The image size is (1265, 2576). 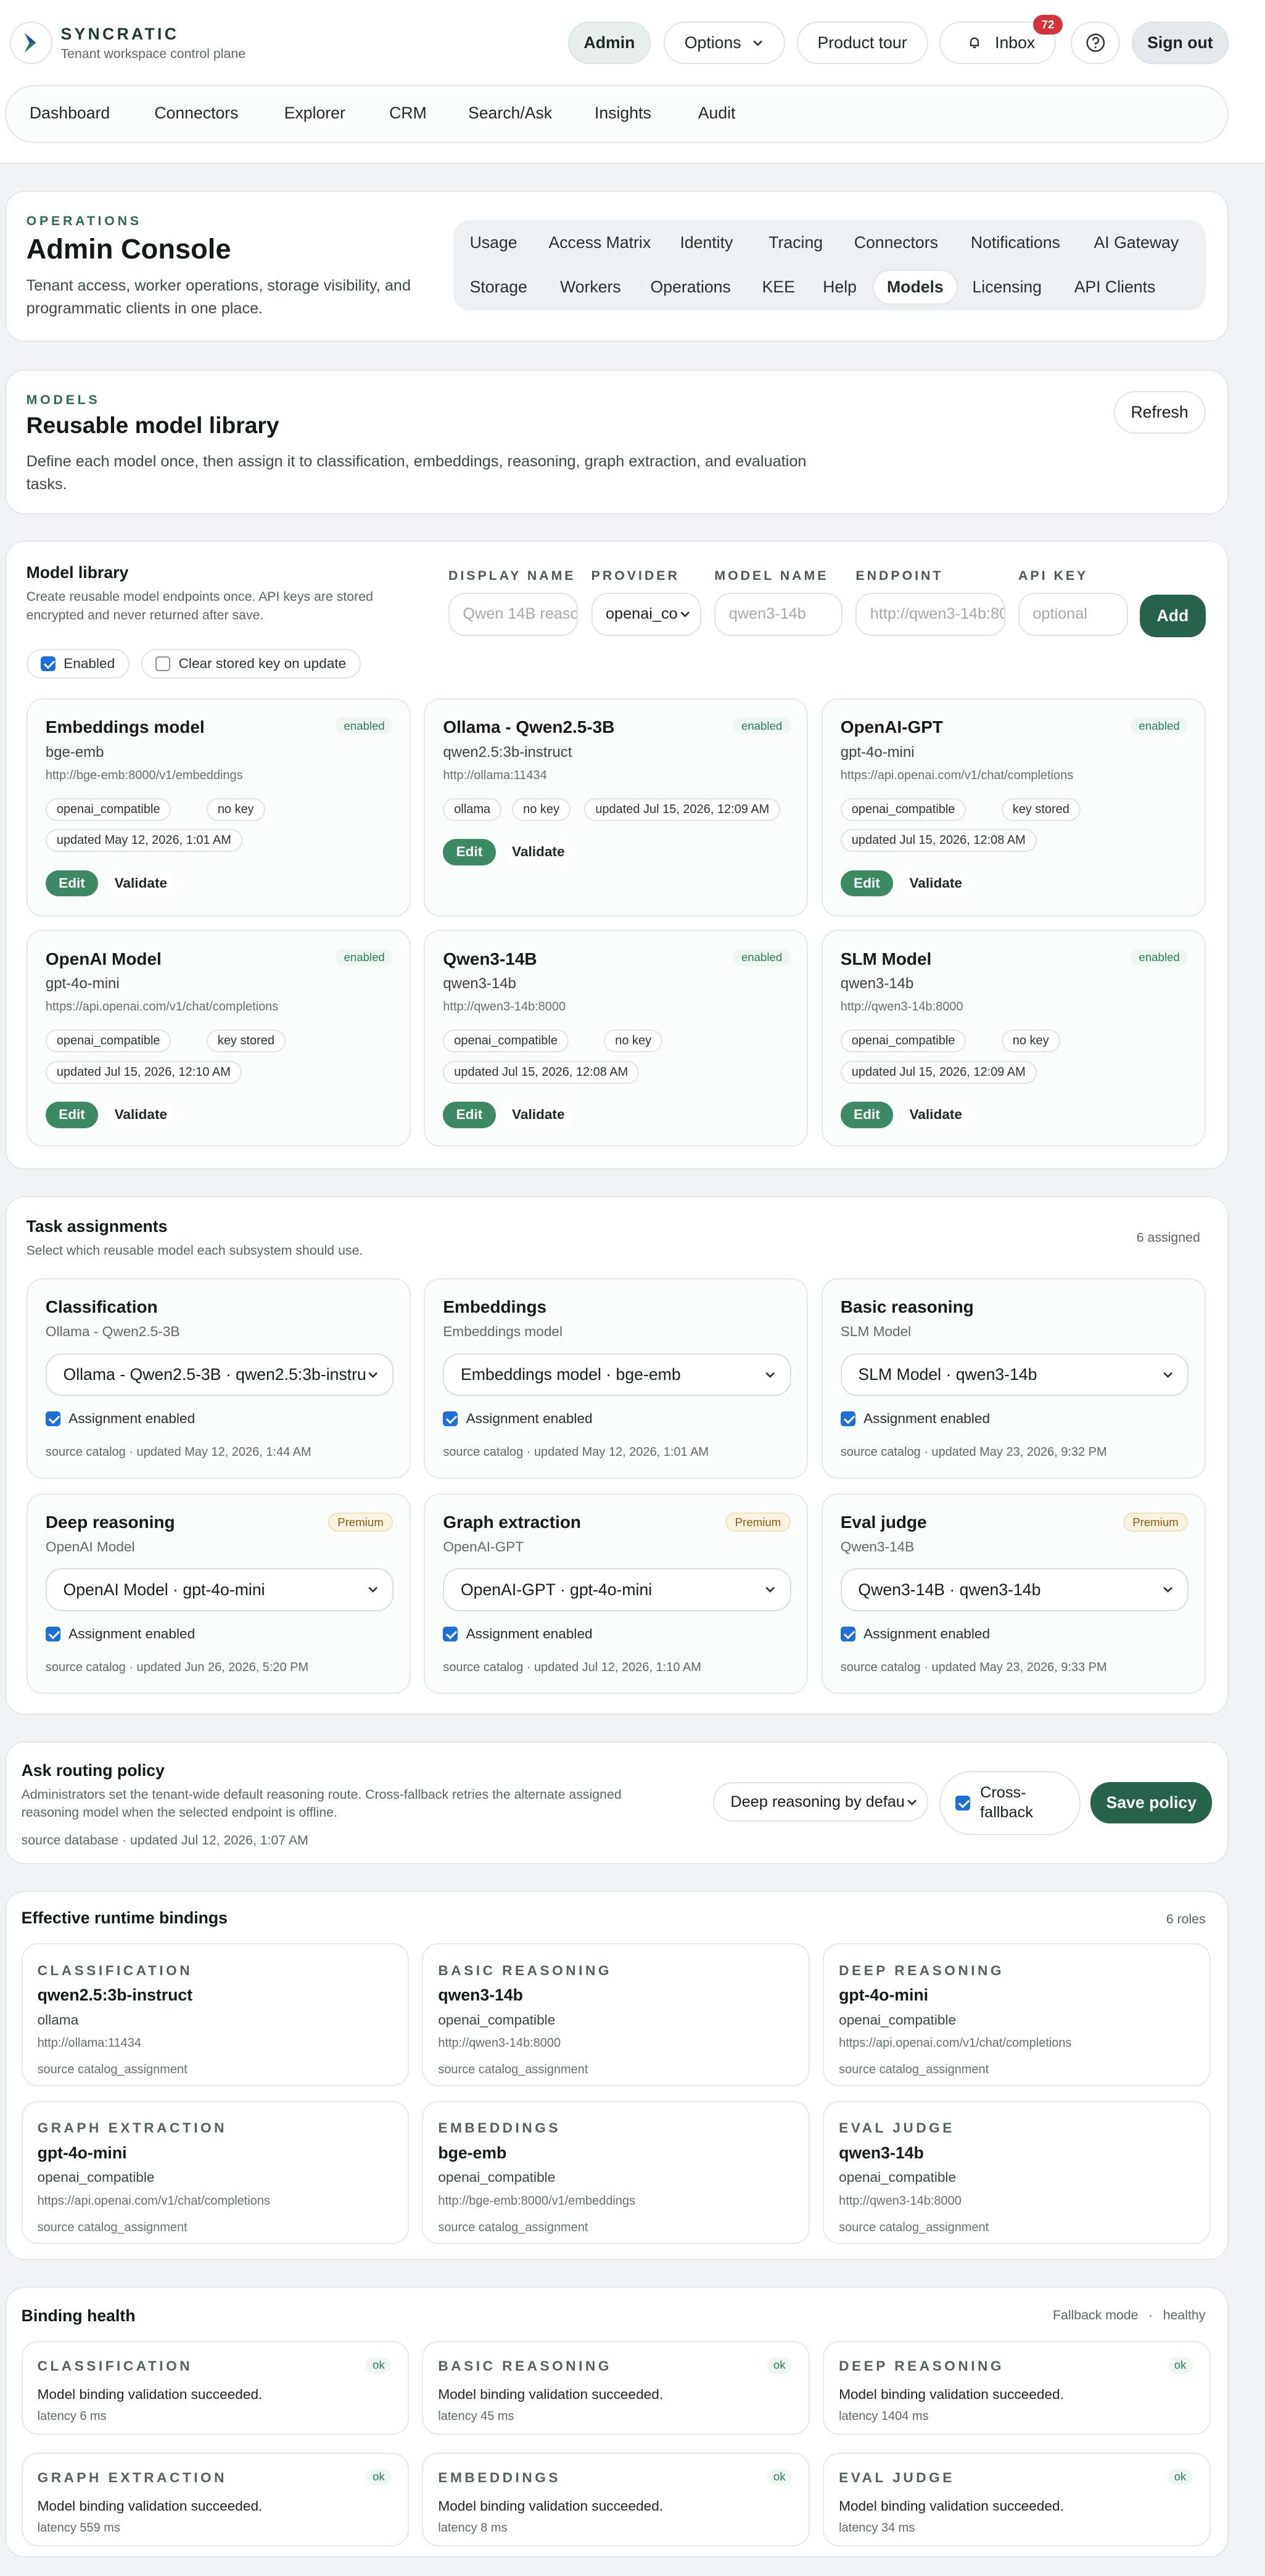 What do you see at coordinates (510, 114) in the screenshot?
I see `nav-search-ask: Search/Ask` at bounding box center [510, 114].